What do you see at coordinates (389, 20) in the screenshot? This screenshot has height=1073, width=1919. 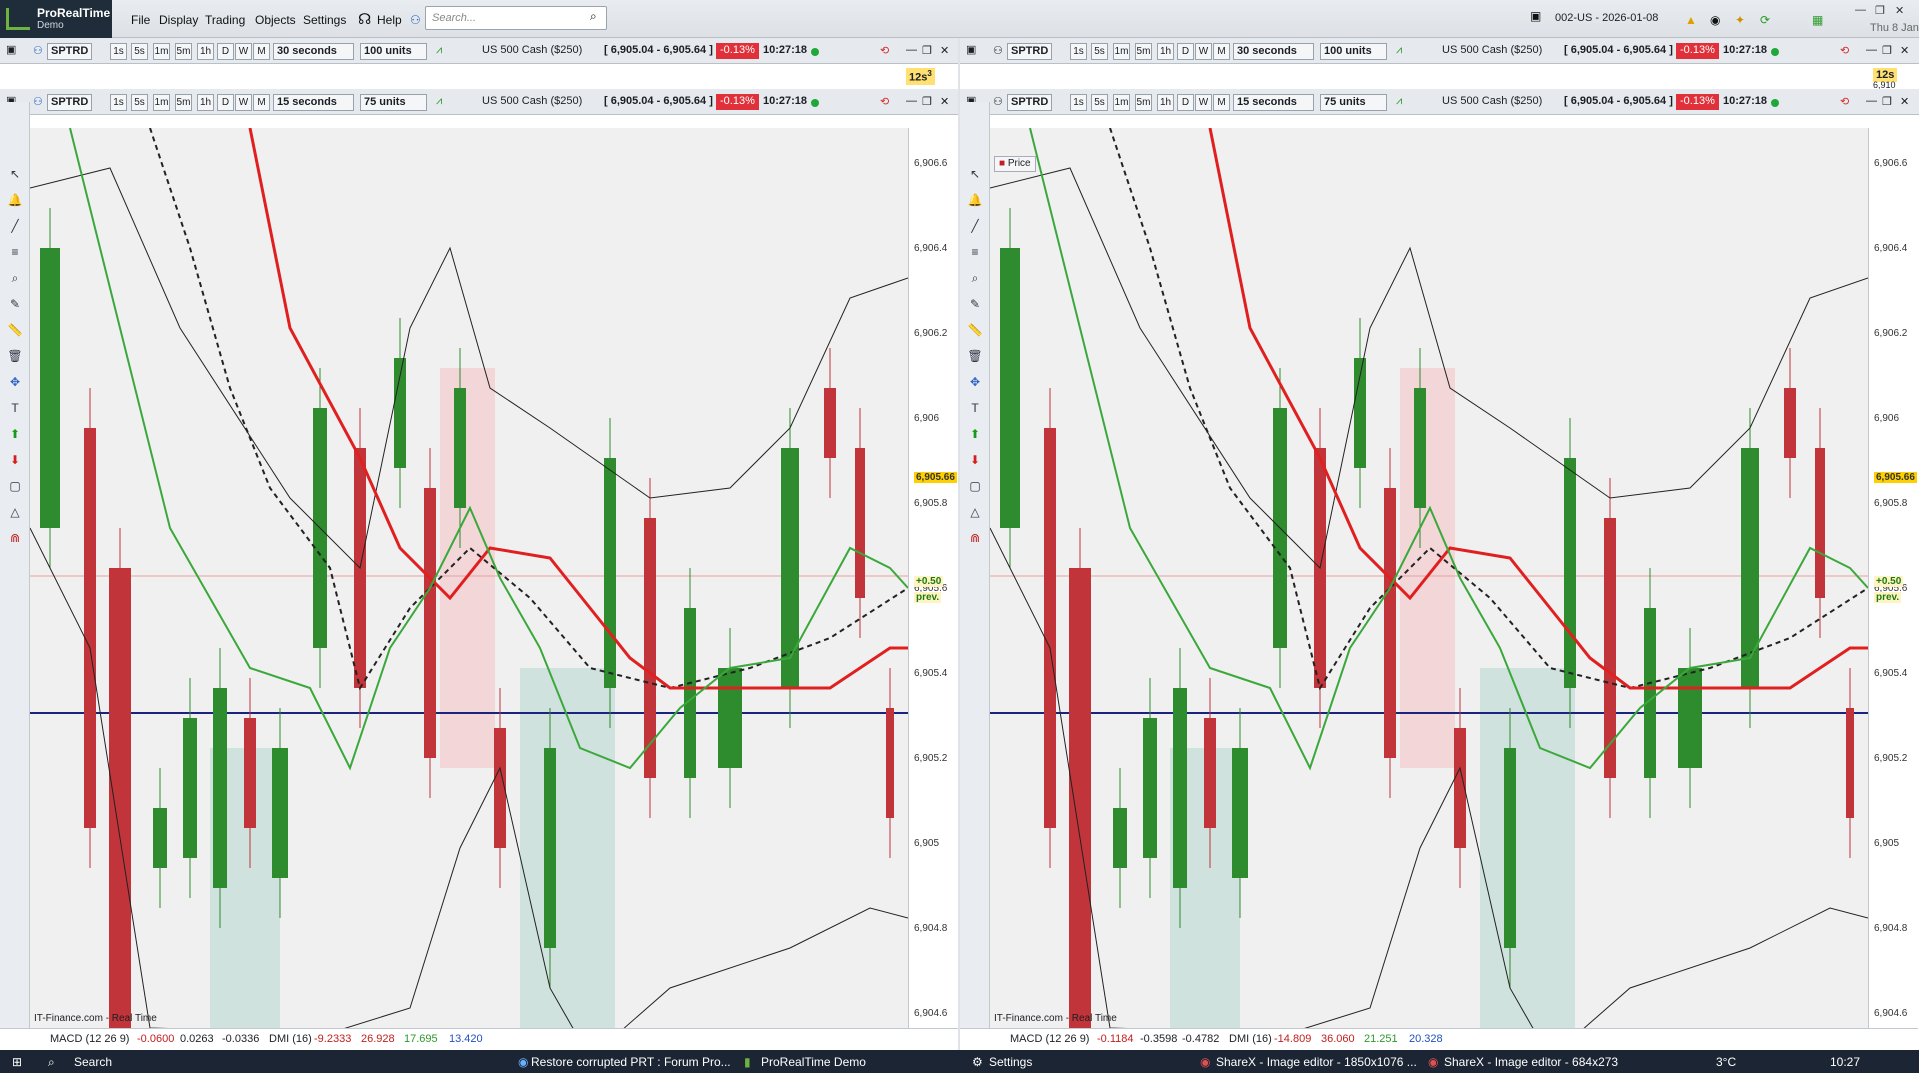 I see `menu-help: Help` at bounding box center [389, 20].